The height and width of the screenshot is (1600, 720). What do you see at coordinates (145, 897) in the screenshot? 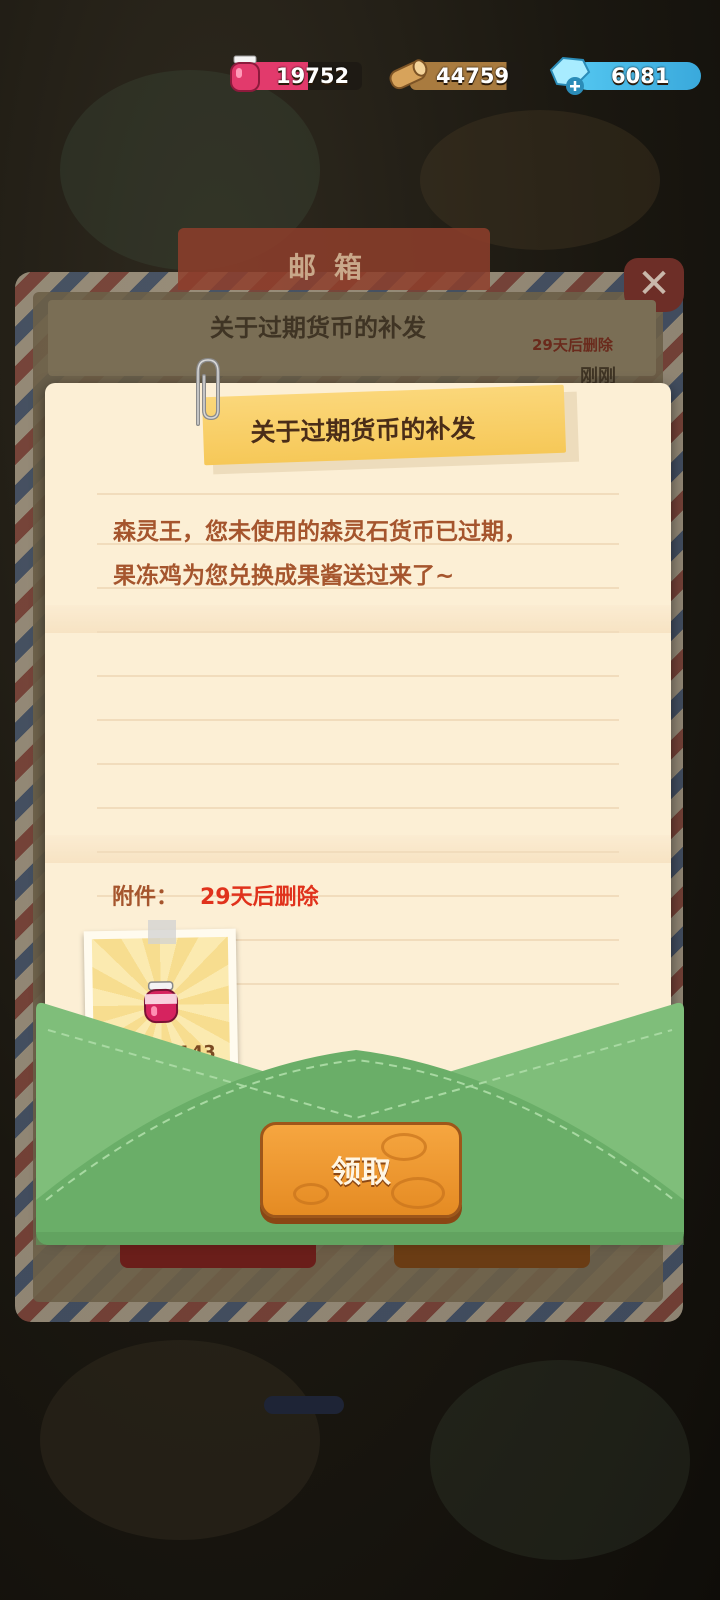
I see `attachment-label: 附件：` at bounding box center [145, 897].